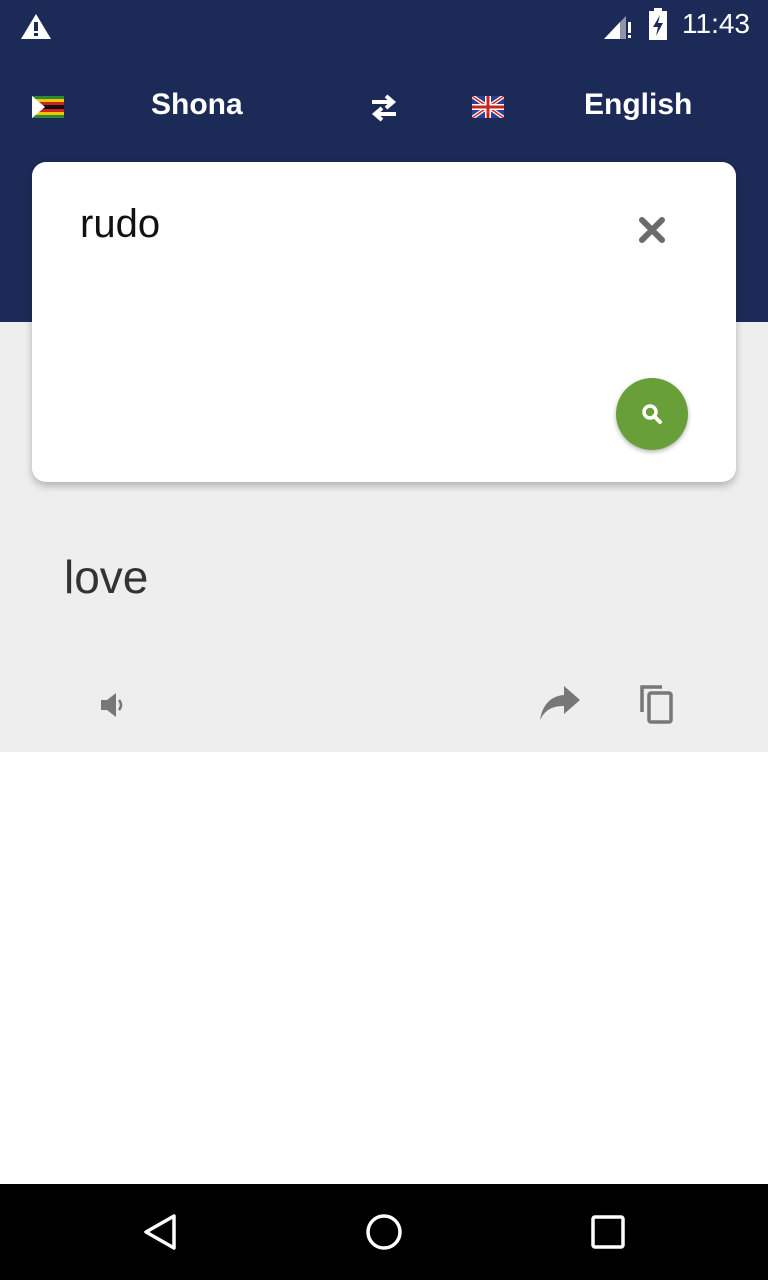  What do you see at coordinates (617, 27) in the screenshot?
I see `signal-icon` at bounding box center [617, 27].